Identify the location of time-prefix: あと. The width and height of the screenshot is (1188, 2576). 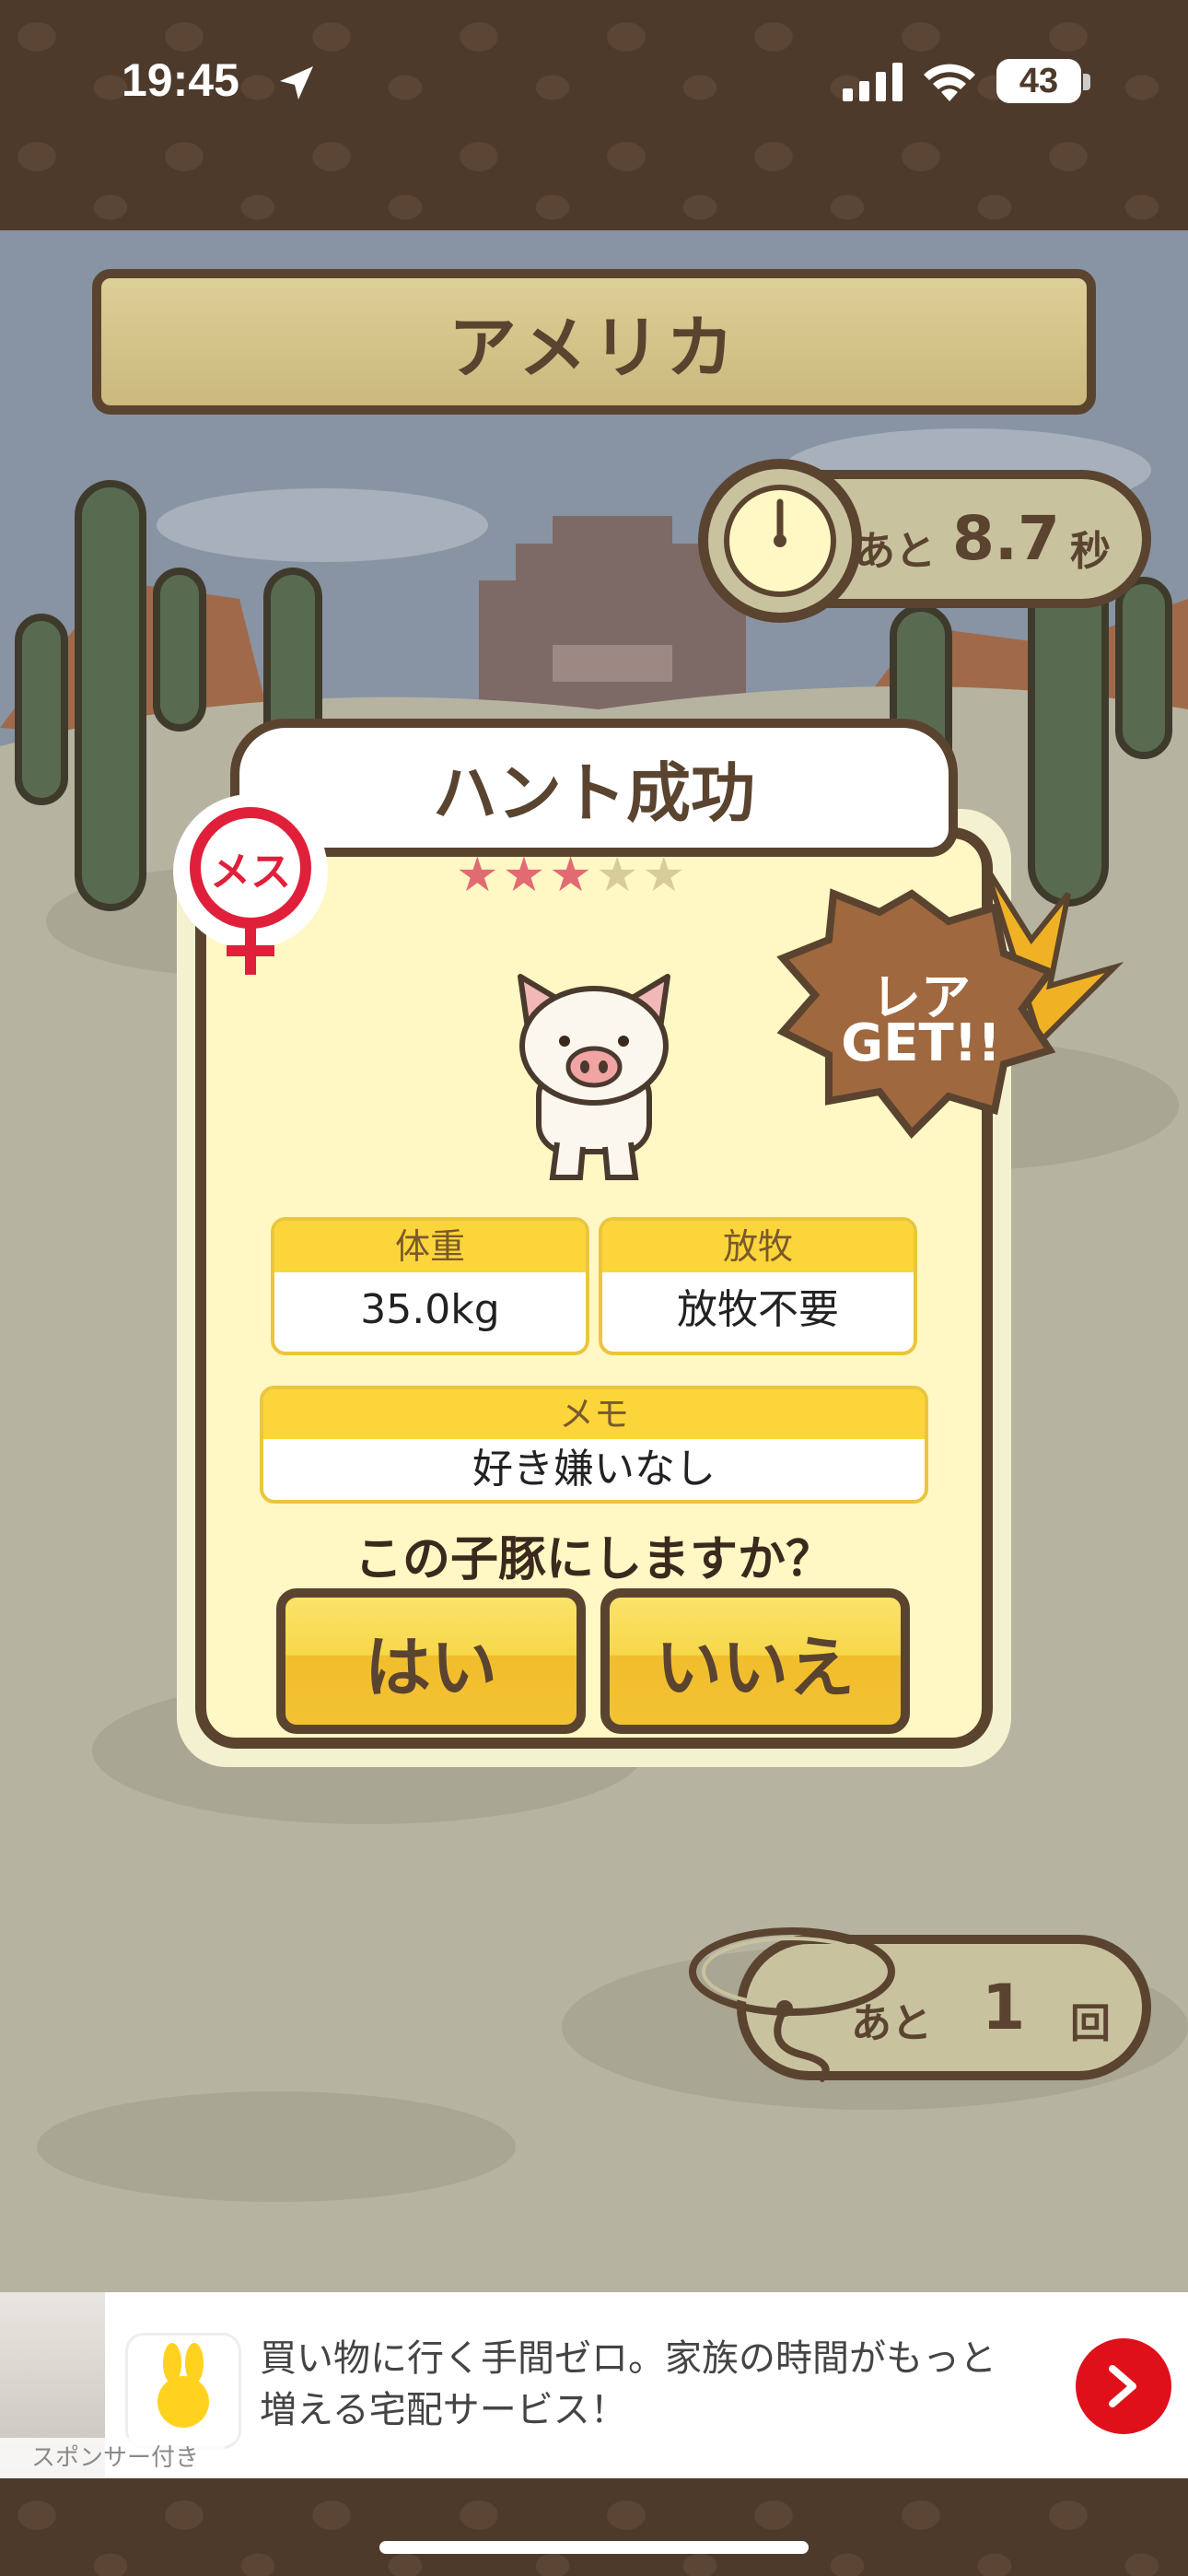
(895, 551).